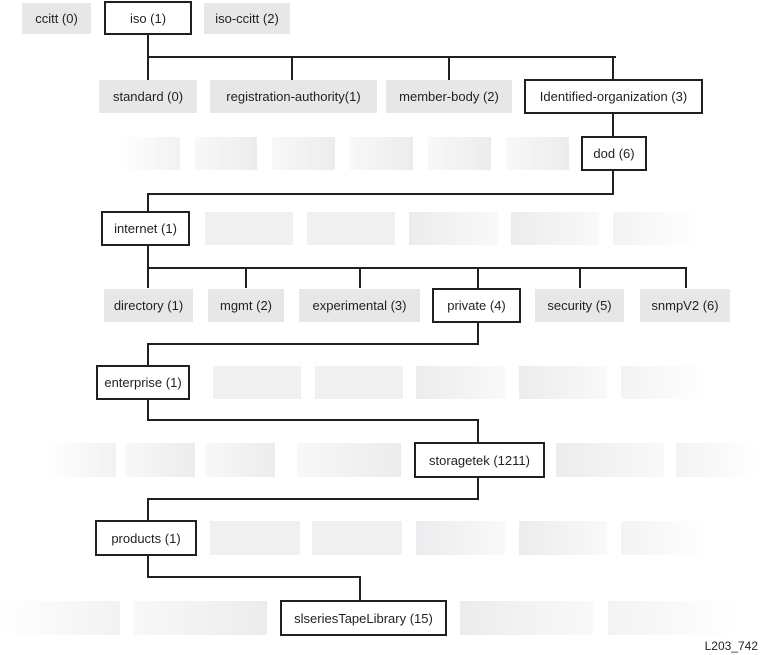 This screenshot has height=655, width=760. What do you see at coordinates (145, 228) in the screenshot?
I see `node-internet: internet (1)` at bounding box center [145, 228].